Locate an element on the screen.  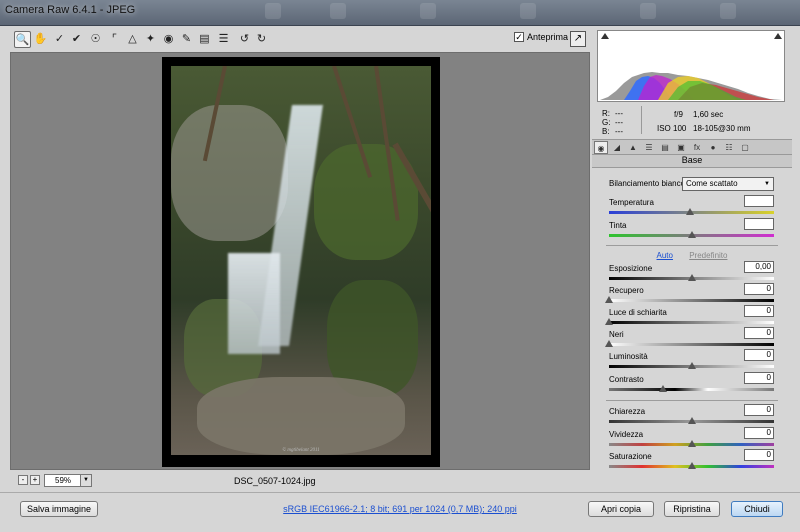
slider-label: Esposizione is located at coordinates (631, 268).